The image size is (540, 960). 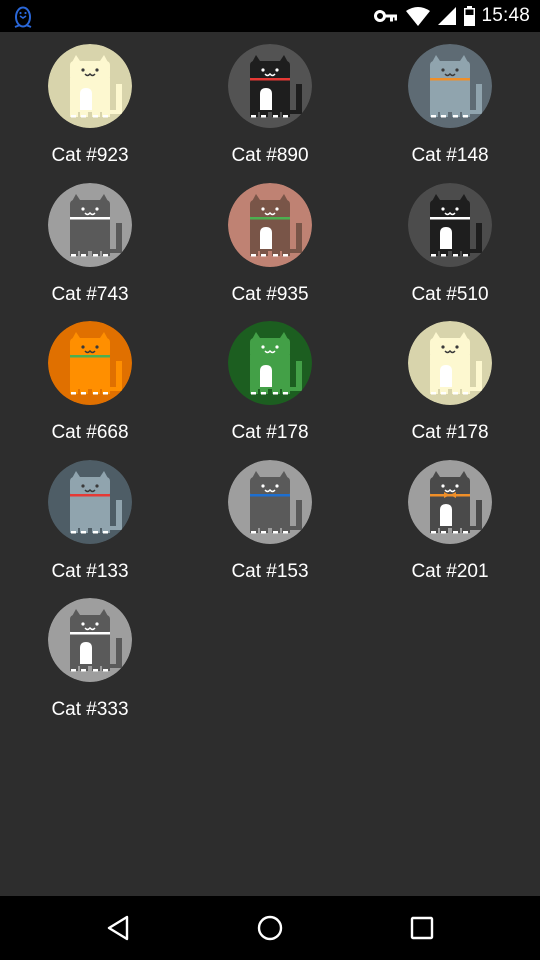 I want to click on home-icon, so click(x=270, y=928).